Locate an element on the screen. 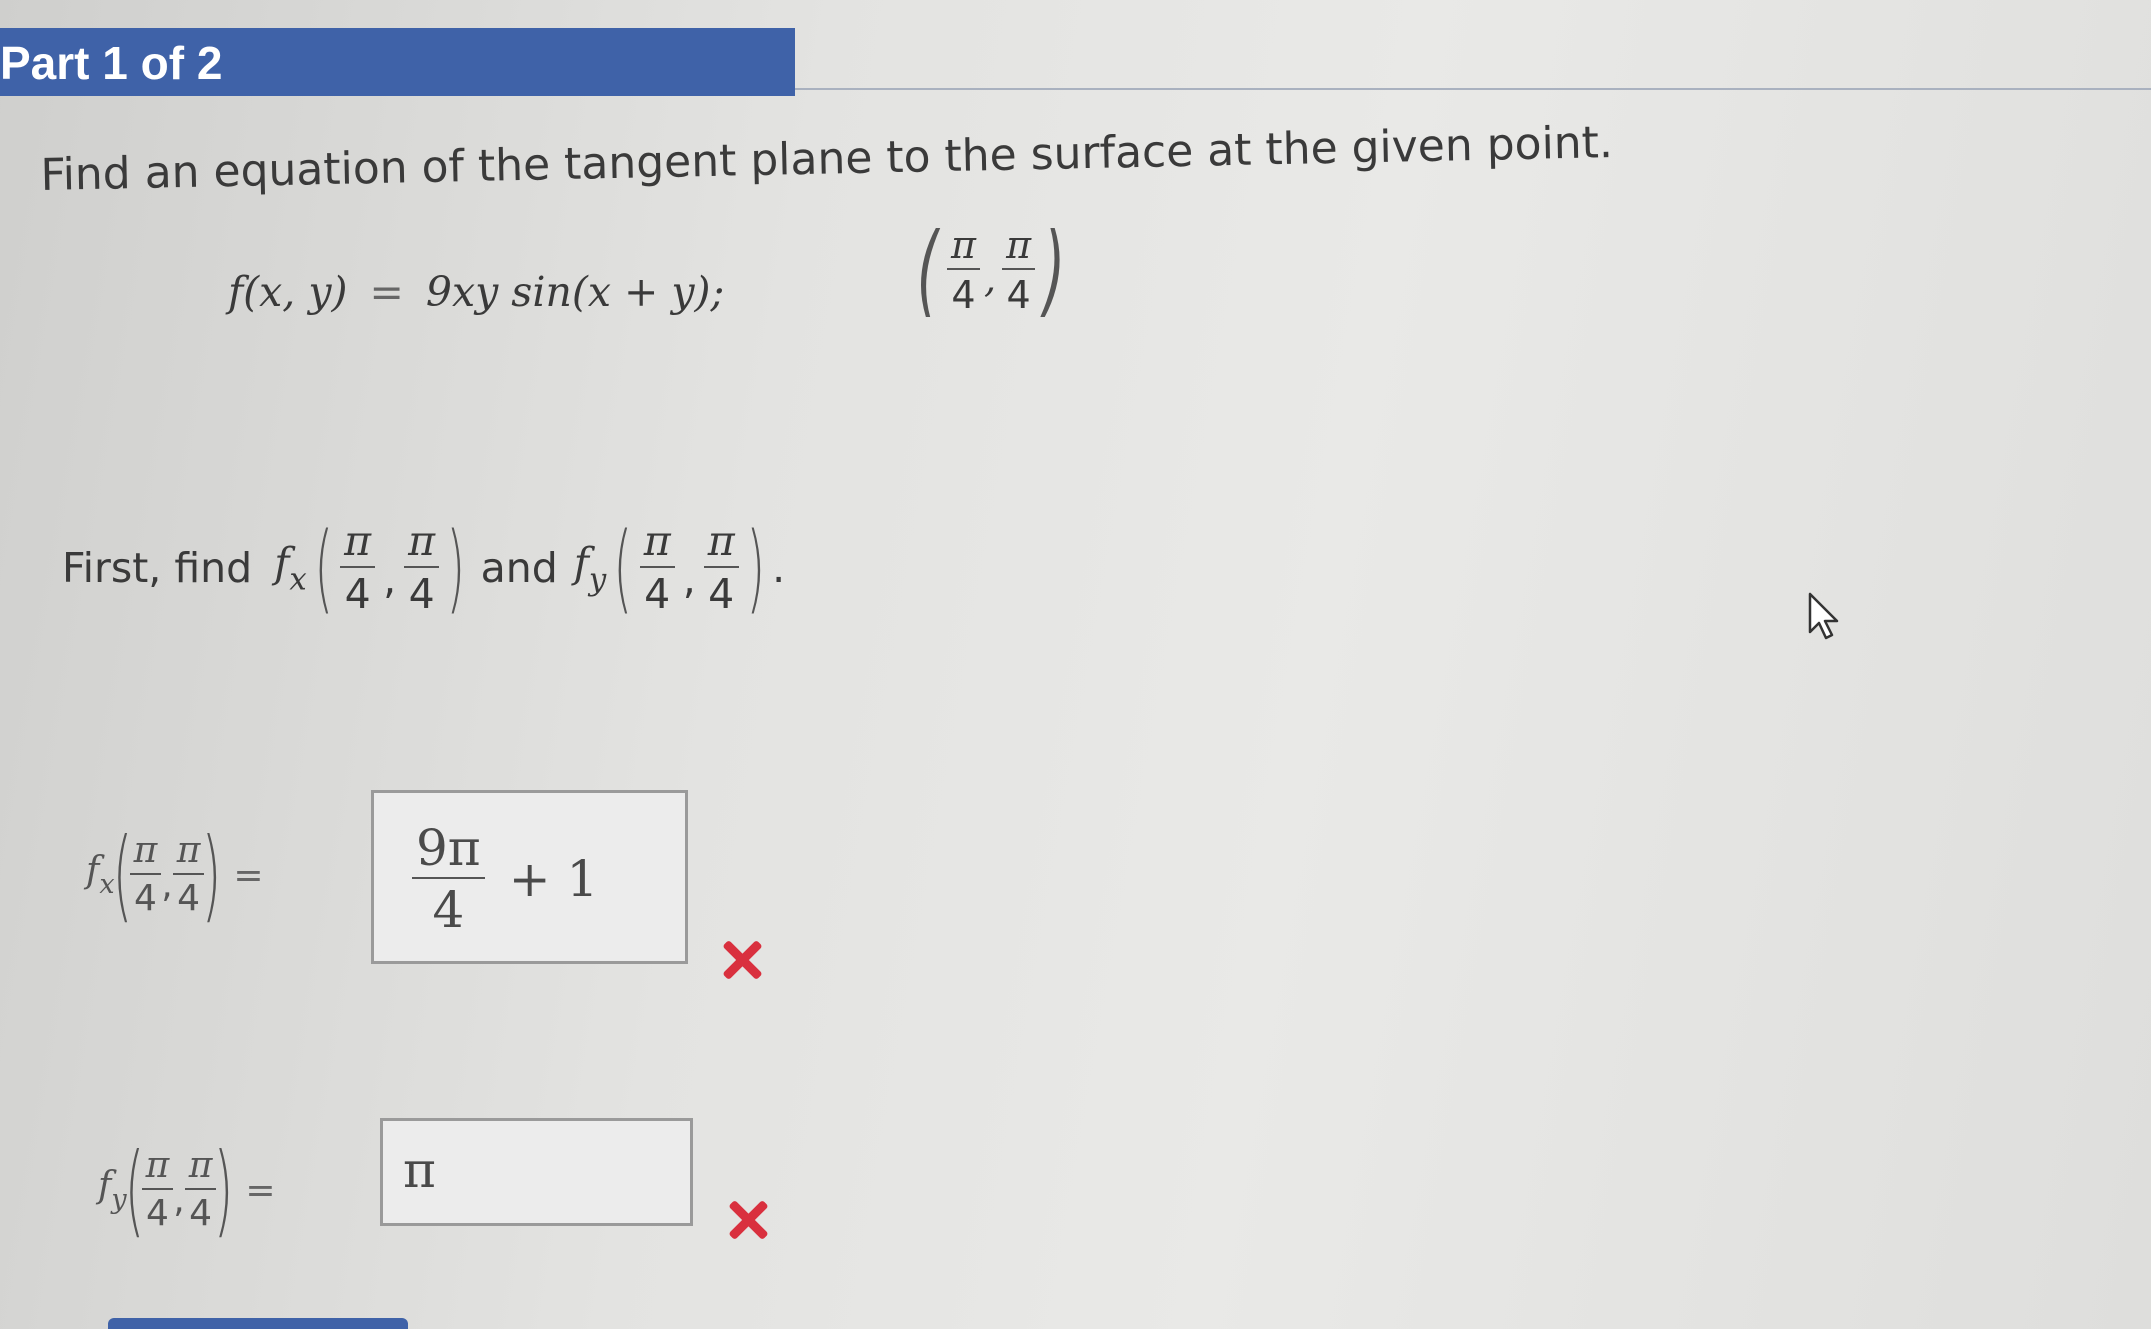  fx-answer-arg-1: π4 is located at coordinates (145, 875).